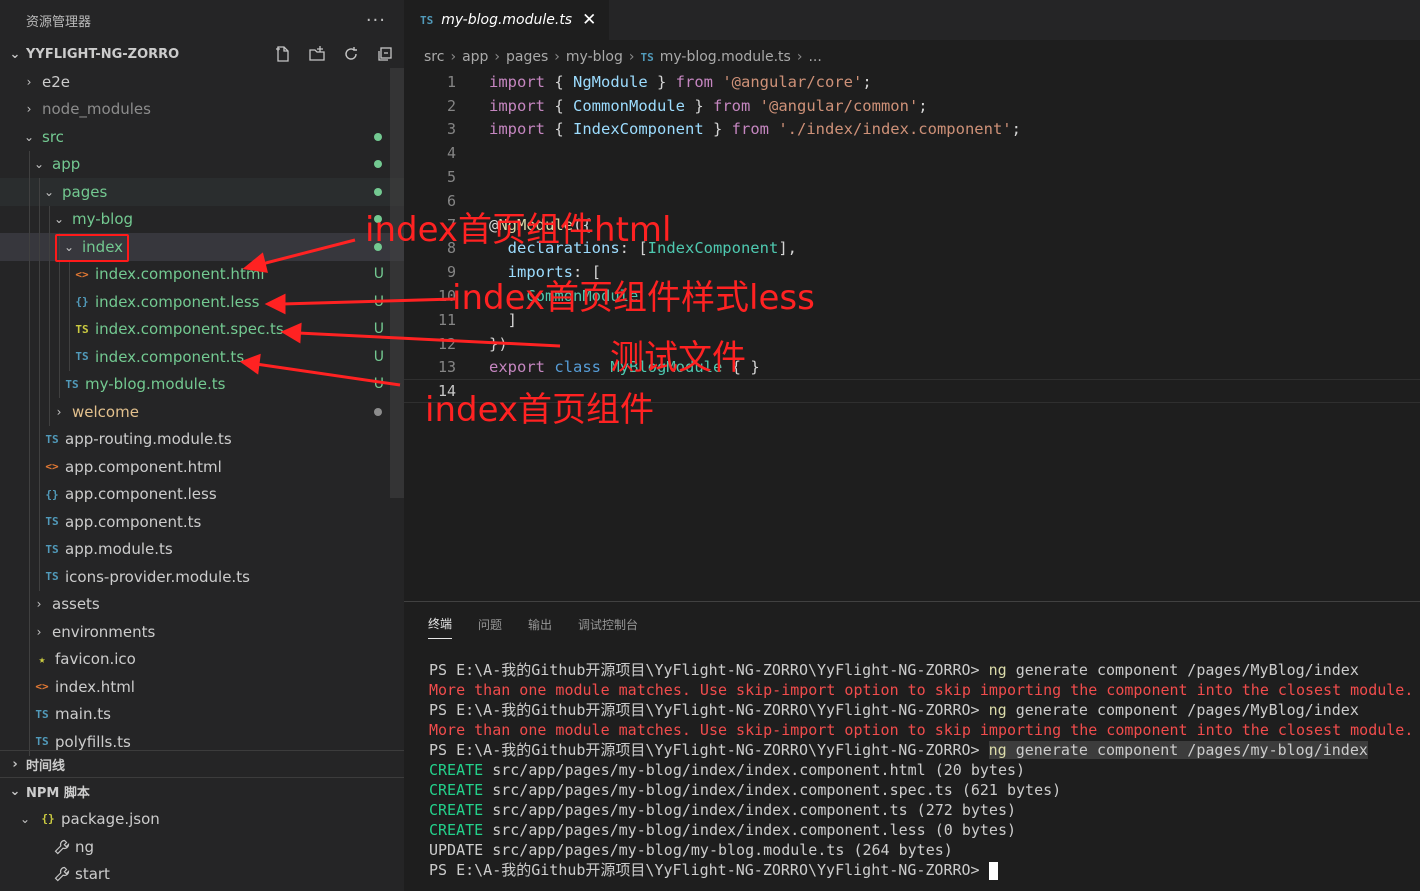 This screenshot has height=891, width=1420. I want to click on sidebar-scrollbar, so click(397, 283).